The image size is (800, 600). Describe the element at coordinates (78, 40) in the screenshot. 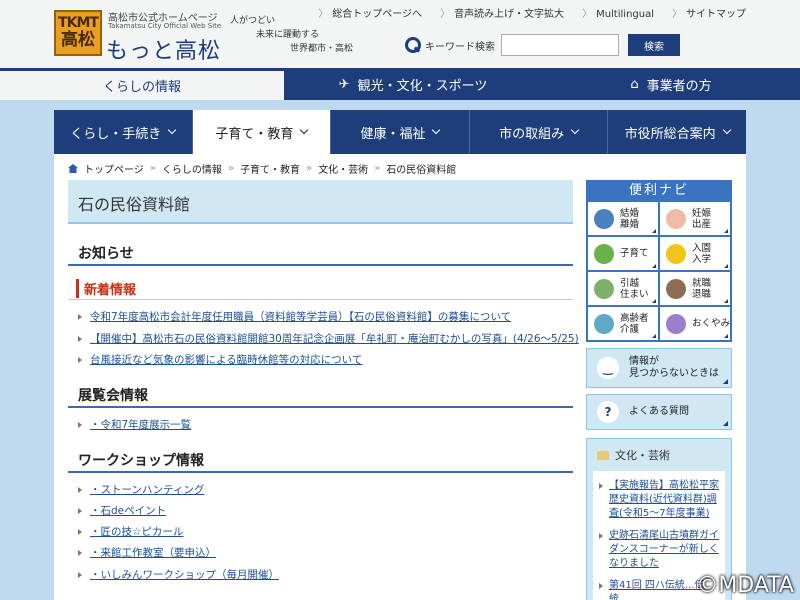

I see `logo-text-kanji: 高松` at that location.